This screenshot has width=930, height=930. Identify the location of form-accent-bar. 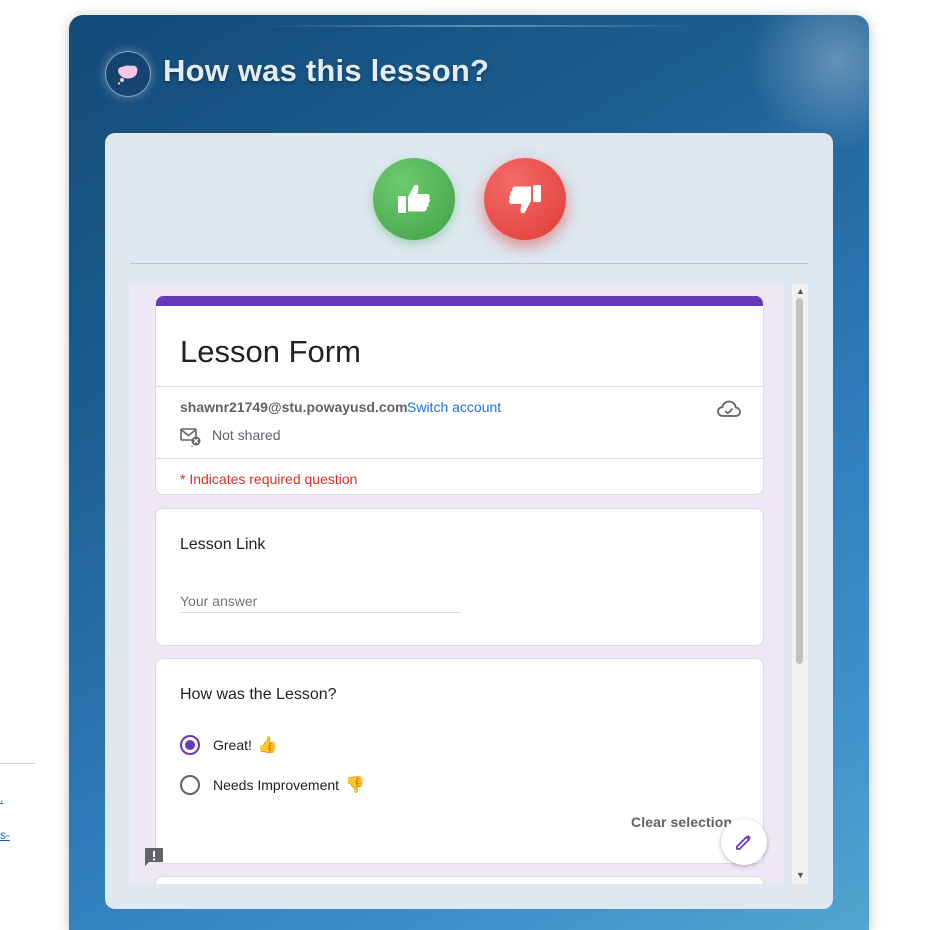
(459, 301).